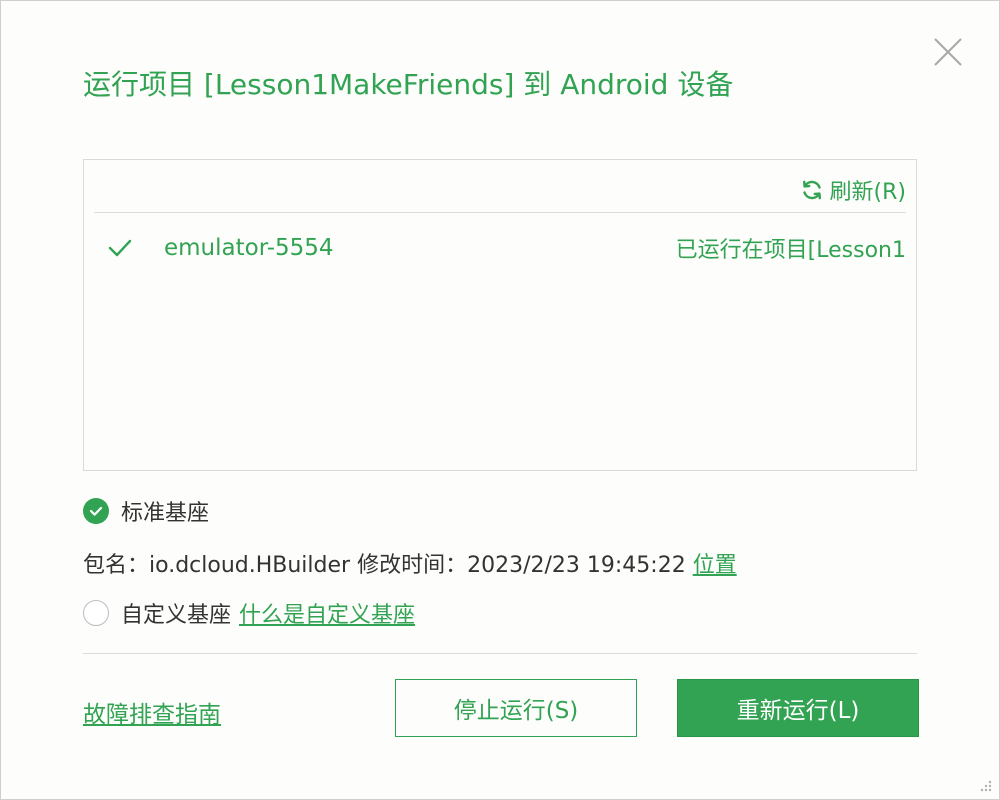 The width and height of the screenshot is (1000, 800). What do you see at coordinates (408, 84) in the screenshot?
I see `dialog-title: 运行项目 [Lesson1MakeFriends] 到 Android 设备` at bounding box center [408, 84].